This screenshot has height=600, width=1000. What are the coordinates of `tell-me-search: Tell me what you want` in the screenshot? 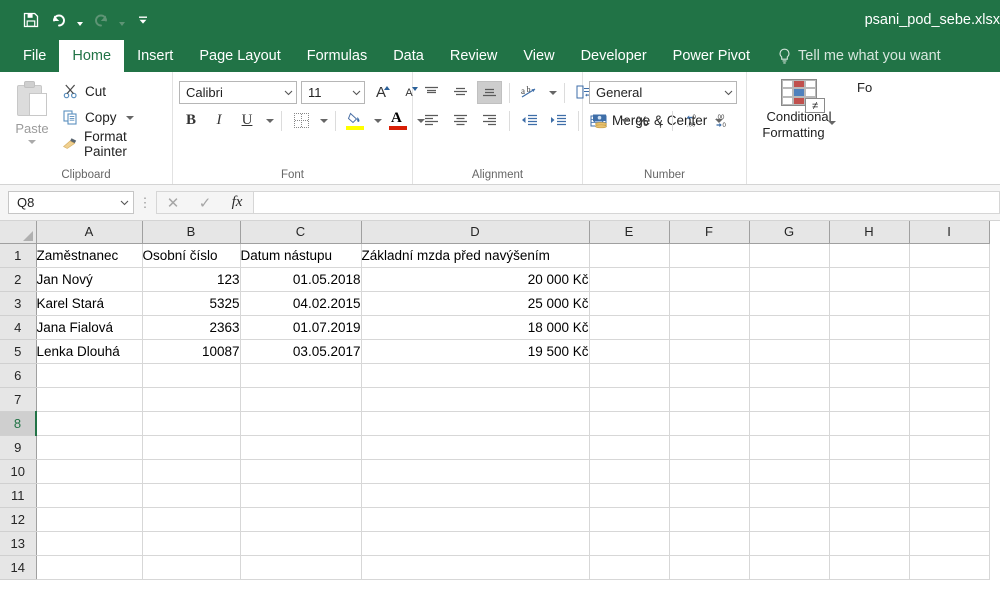 It's located at (856, 56).